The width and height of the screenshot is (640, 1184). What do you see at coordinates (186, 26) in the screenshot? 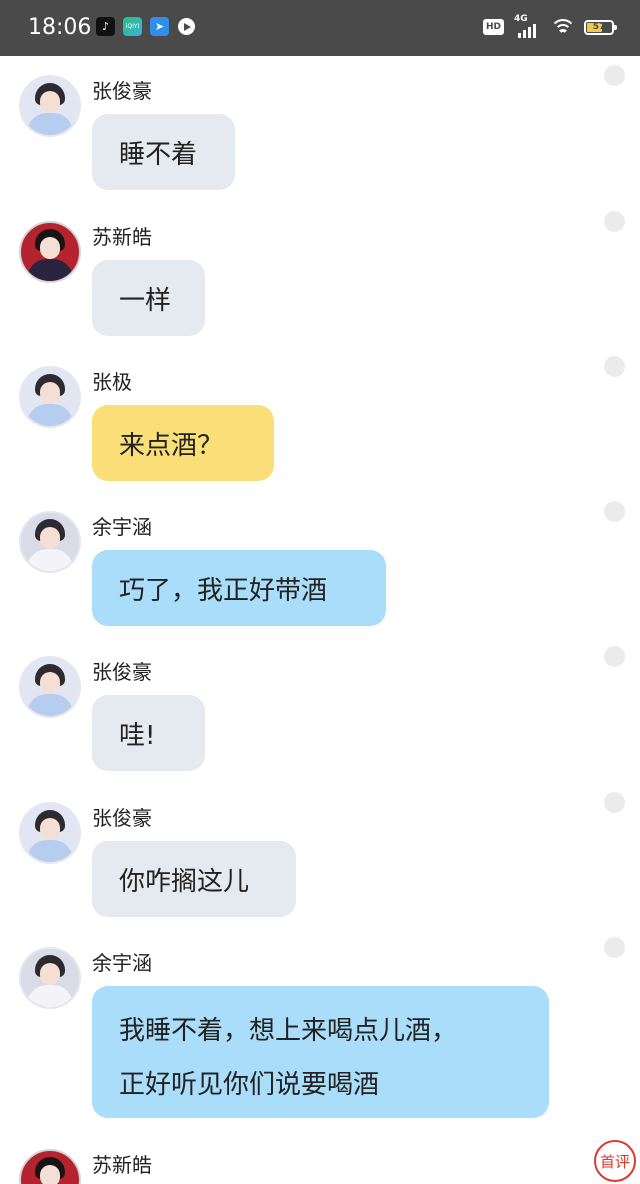
I see `video-player-icon` at bounding box center [186, 26].